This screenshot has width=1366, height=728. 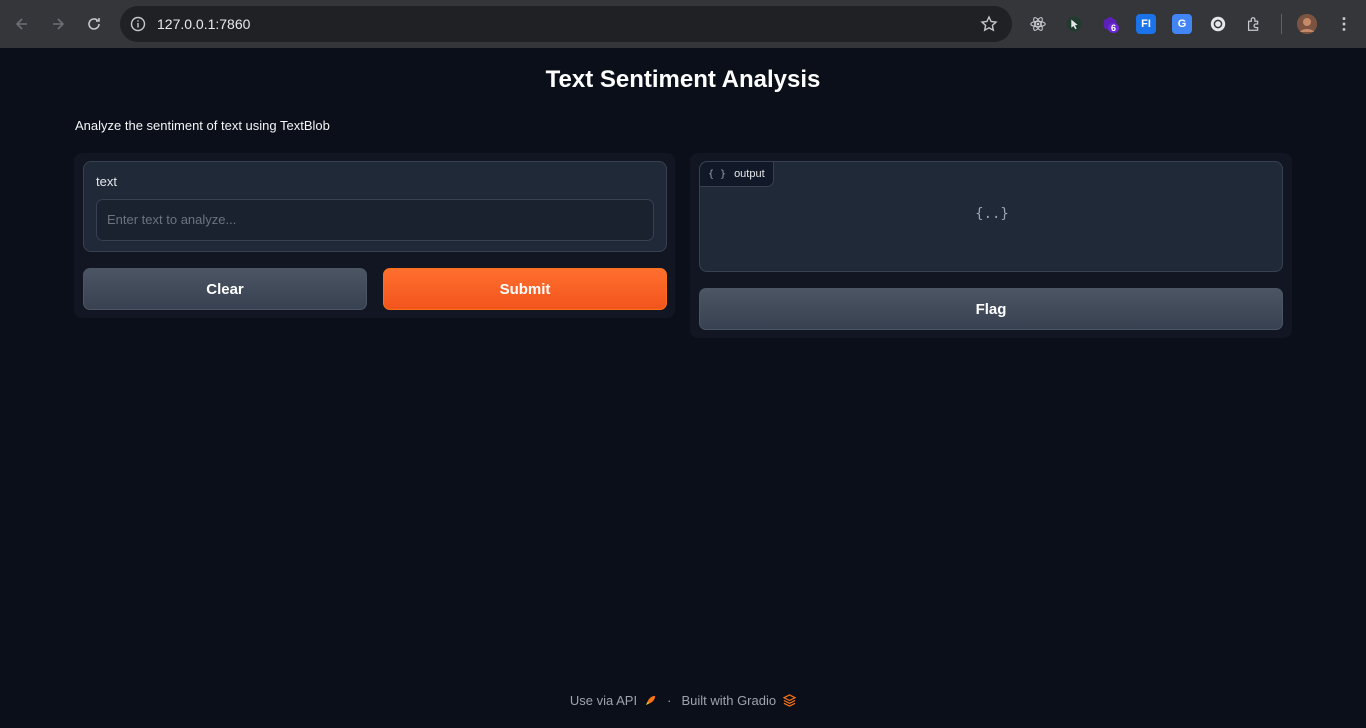 What do you see at coordinates (94, 24) in the screenshot?
I see `reload-icon` at bounding box center [94, 24].